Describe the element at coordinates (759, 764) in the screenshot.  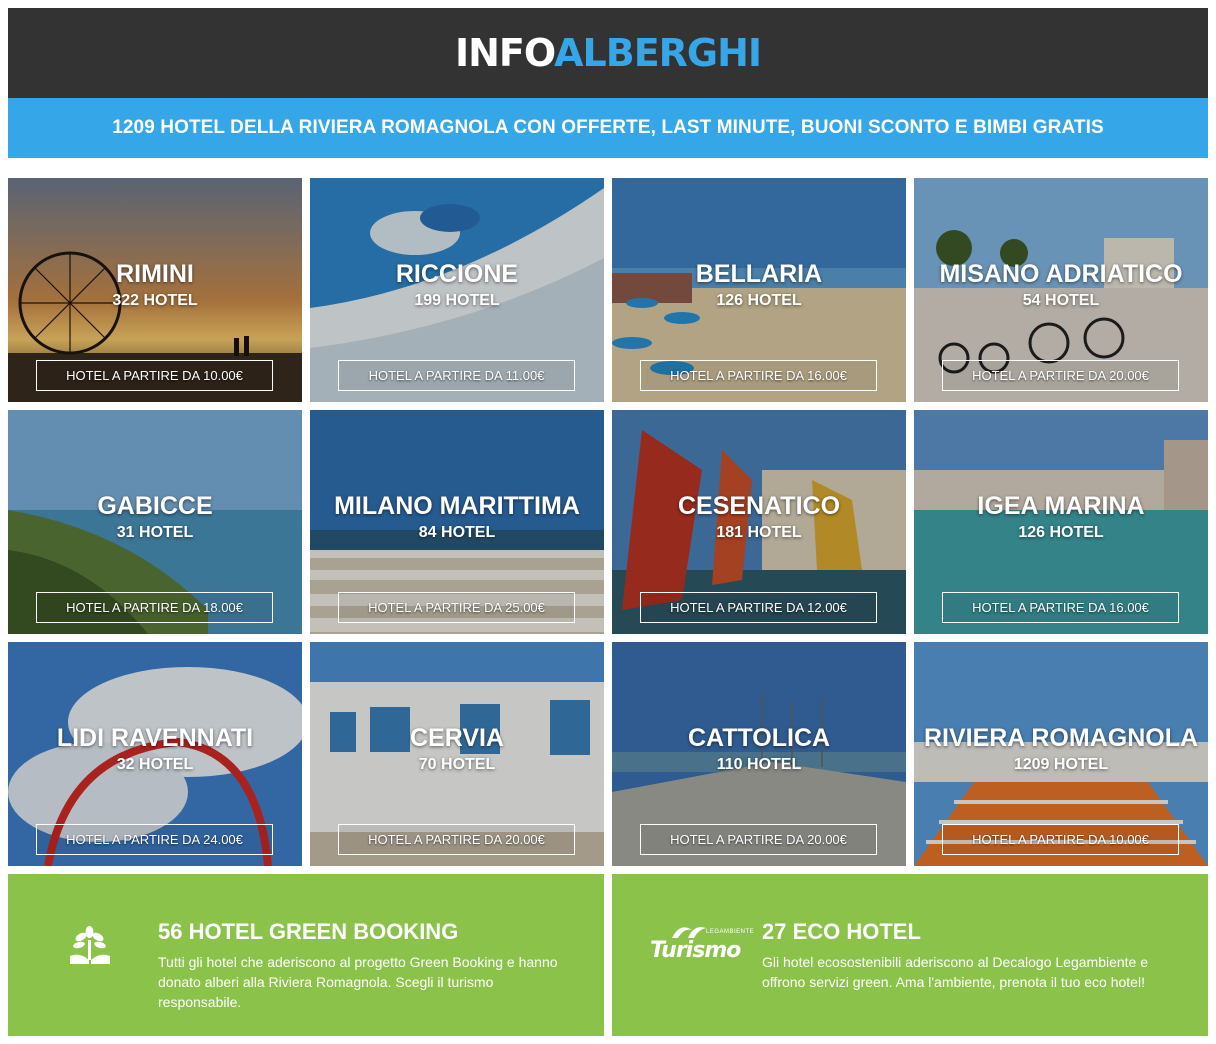
I see `tile-hotel-count: 110 HOTEL` at that location.